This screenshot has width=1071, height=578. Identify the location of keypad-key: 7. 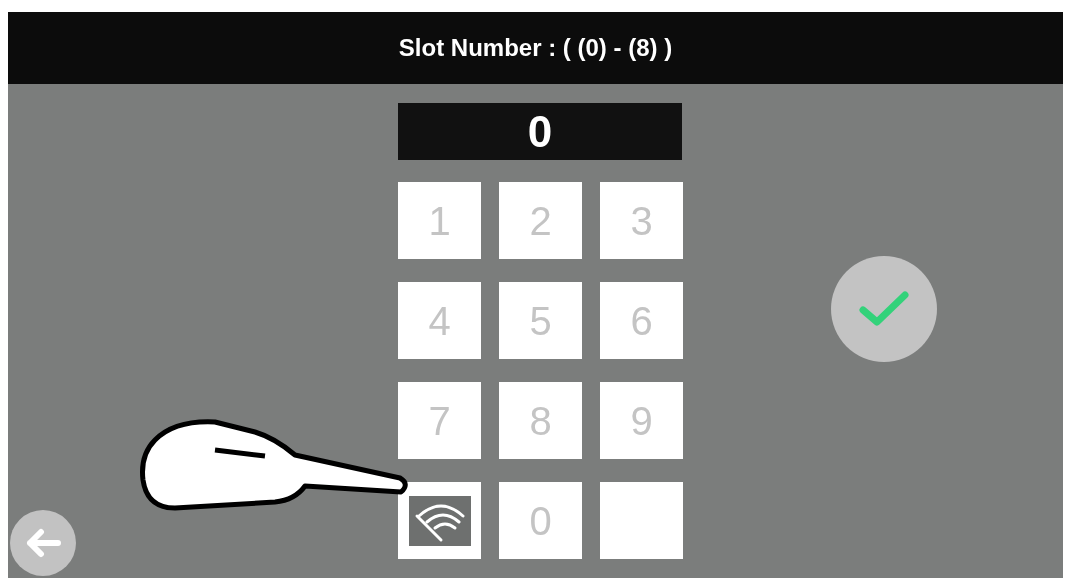
(439, 420).